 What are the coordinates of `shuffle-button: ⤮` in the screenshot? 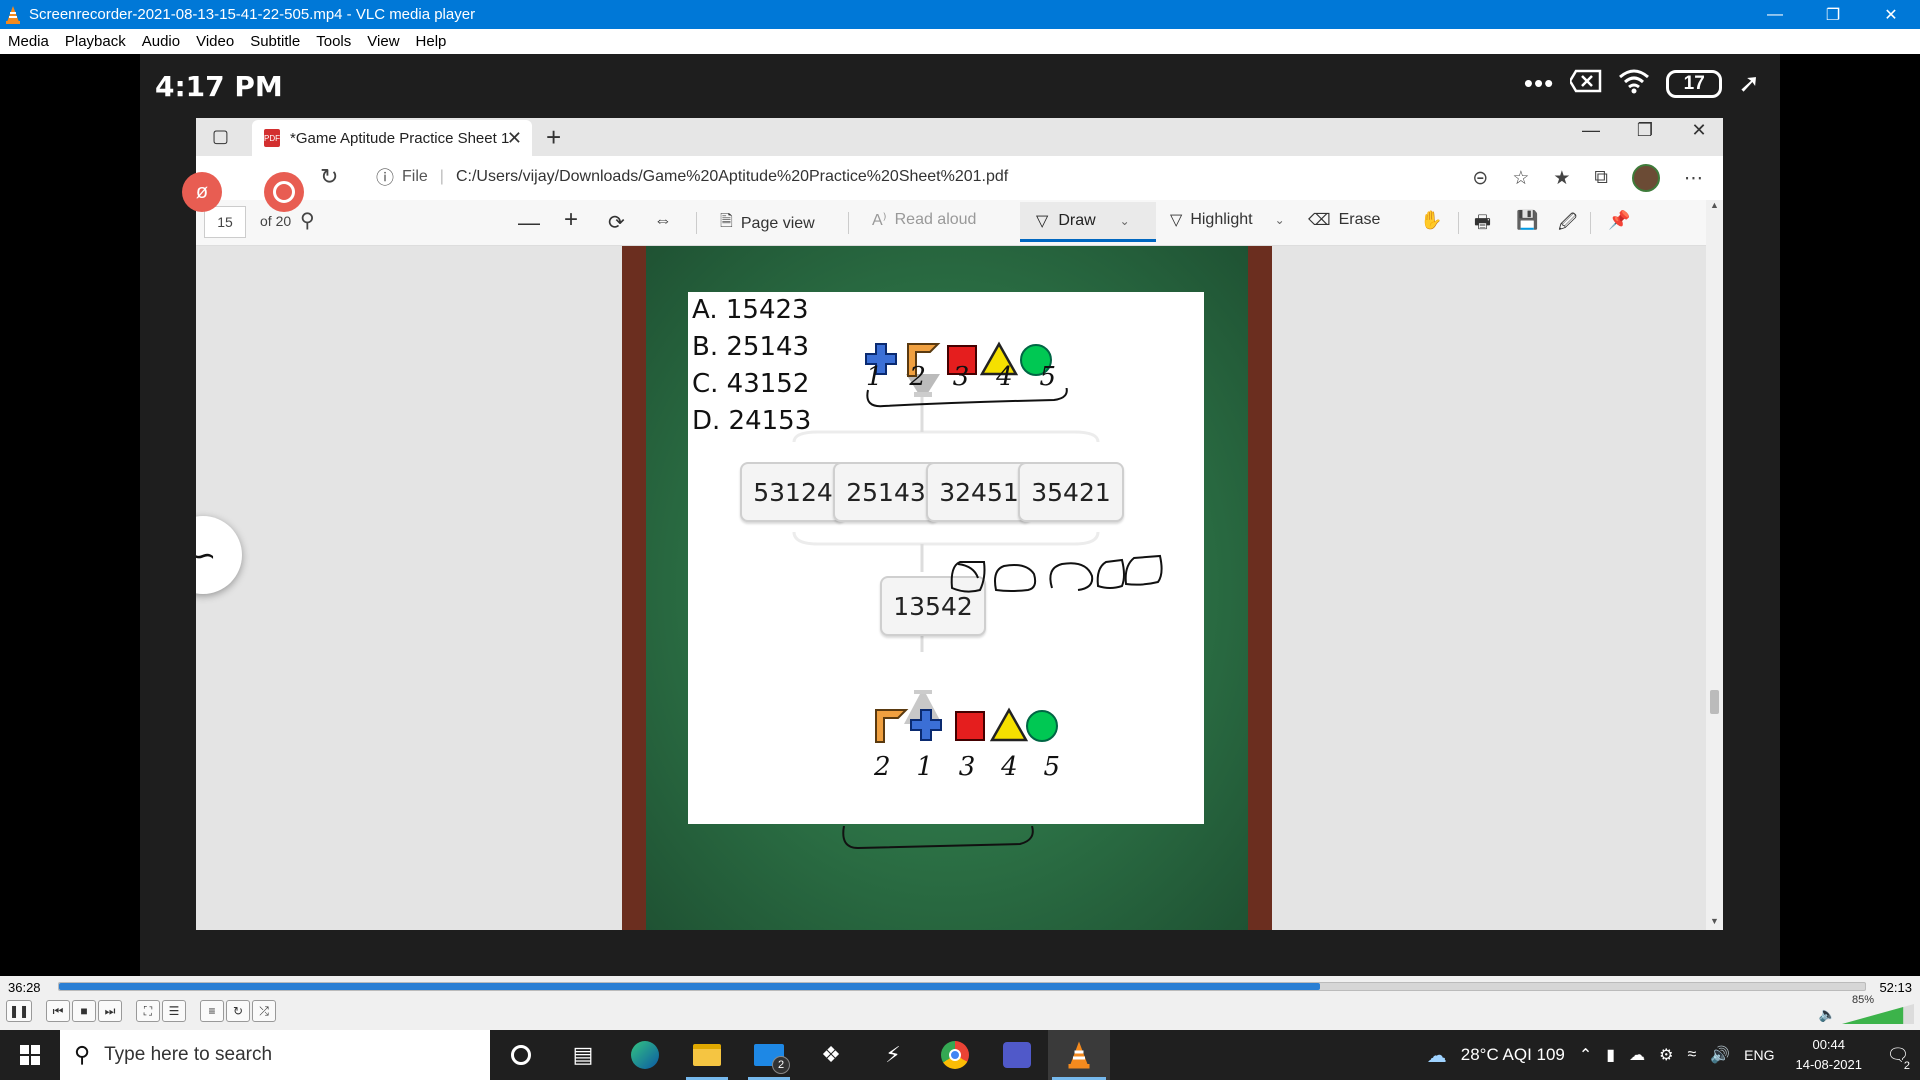 It's located at (264, 1011).